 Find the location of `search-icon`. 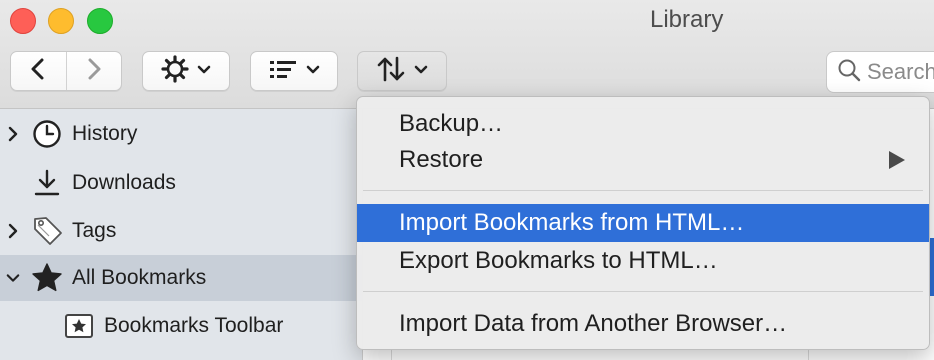

search-icon is located at coordinates (849, 72).